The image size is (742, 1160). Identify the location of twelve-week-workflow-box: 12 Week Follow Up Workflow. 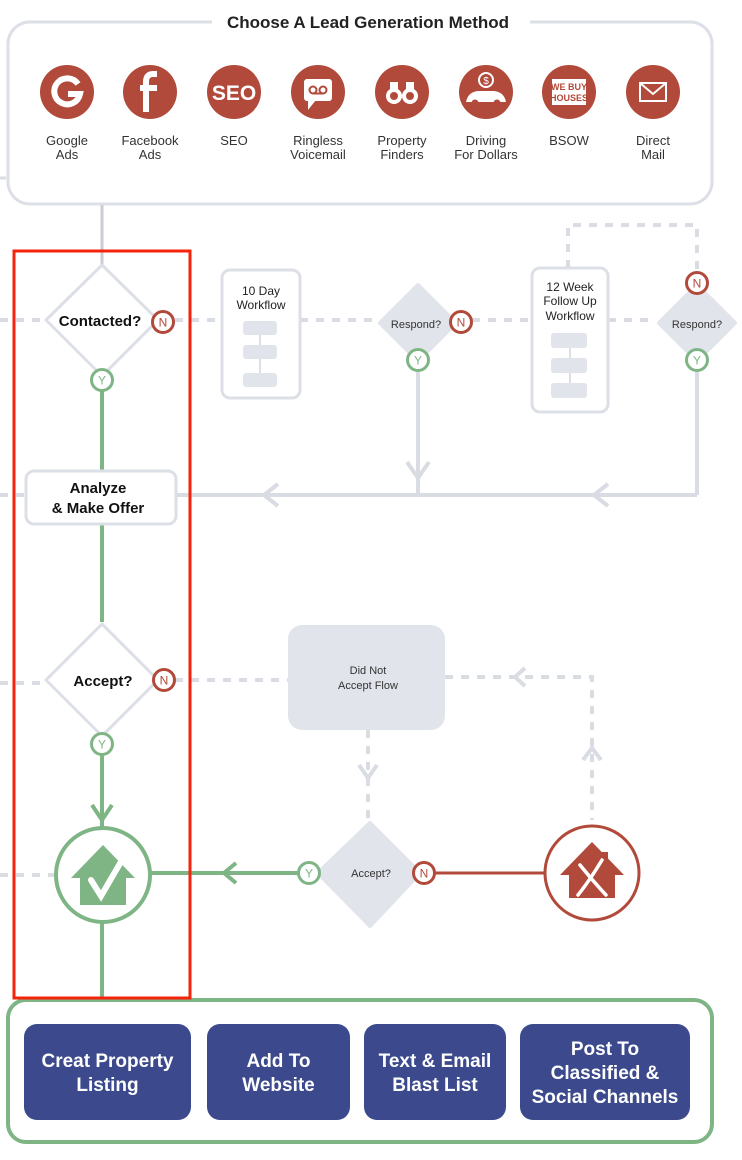
(570, 340).